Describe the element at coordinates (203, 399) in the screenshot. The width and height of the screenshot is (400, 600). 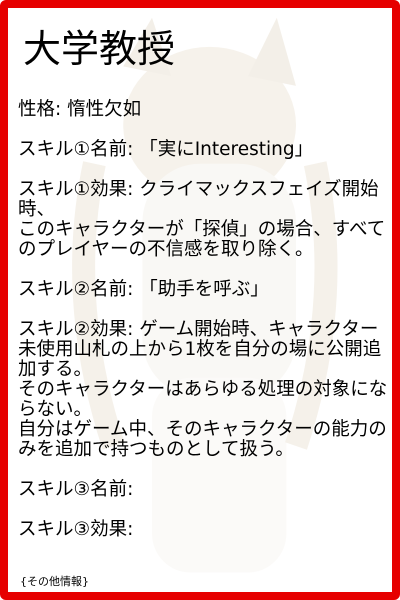
I see `skill2-effect-immunity: そのキャラクターはあらゆる処理の対象にならない。` at that location.